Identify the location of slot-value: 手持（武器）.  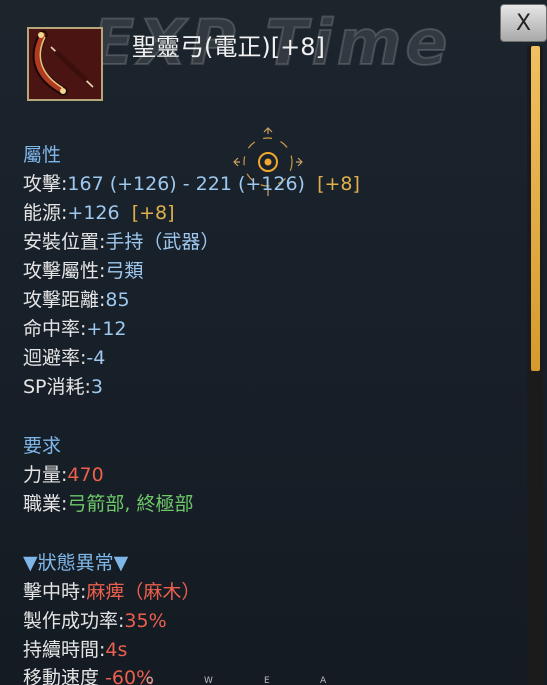
(162, 242).